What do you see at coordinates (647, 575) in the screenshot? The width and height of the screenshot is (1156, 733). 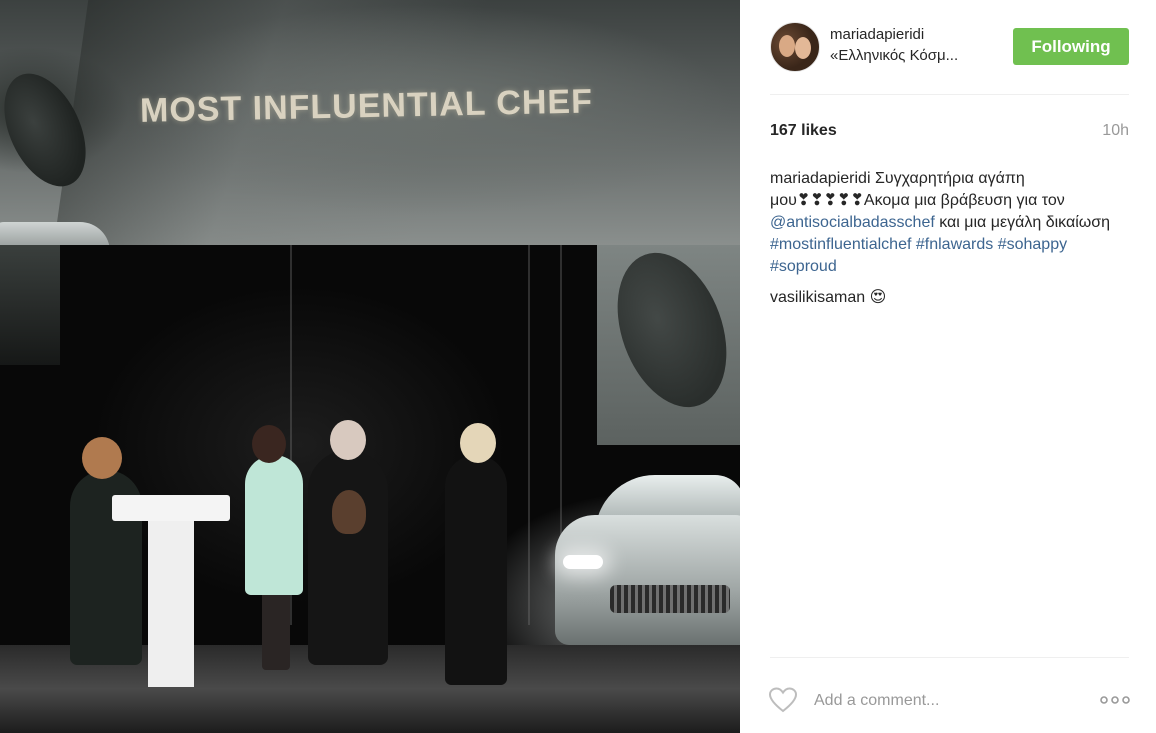 I see `car` at bounding box center [647, 575].